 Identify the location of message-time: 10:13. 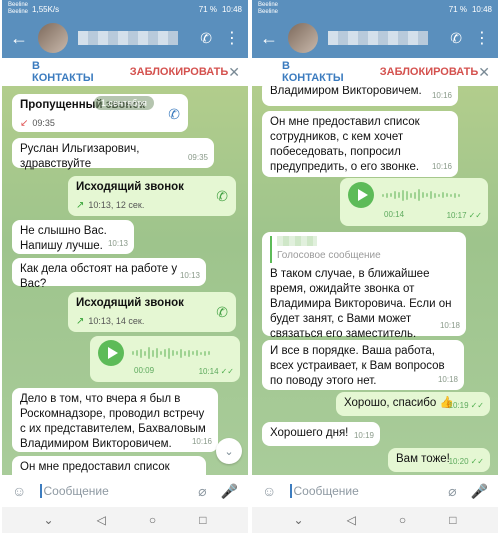
(189, 275).